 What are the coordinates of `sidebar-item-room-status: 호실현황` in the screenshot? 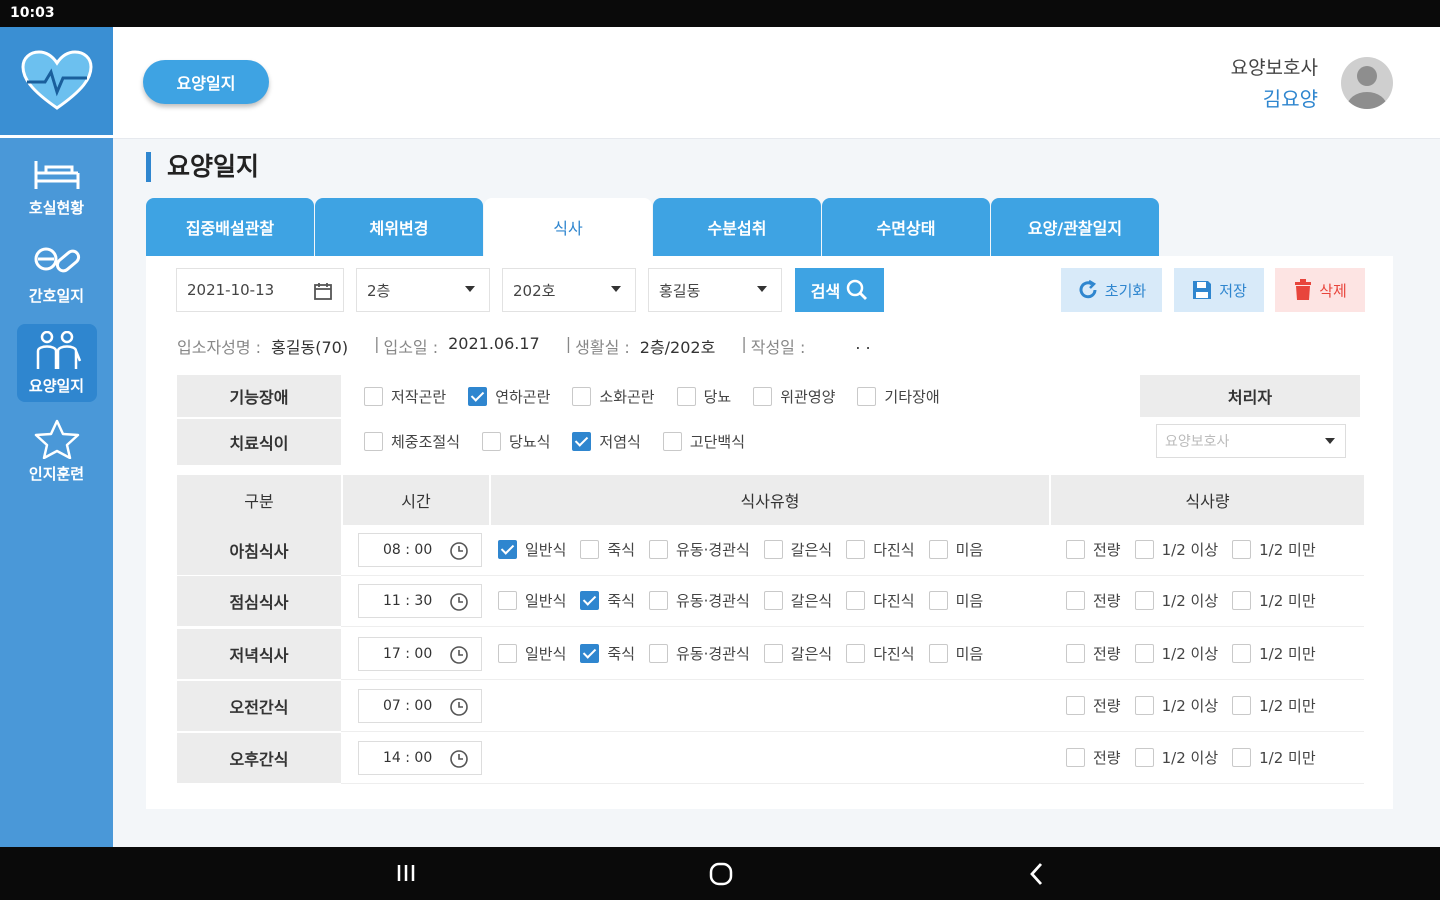 It's located at (57, 187).